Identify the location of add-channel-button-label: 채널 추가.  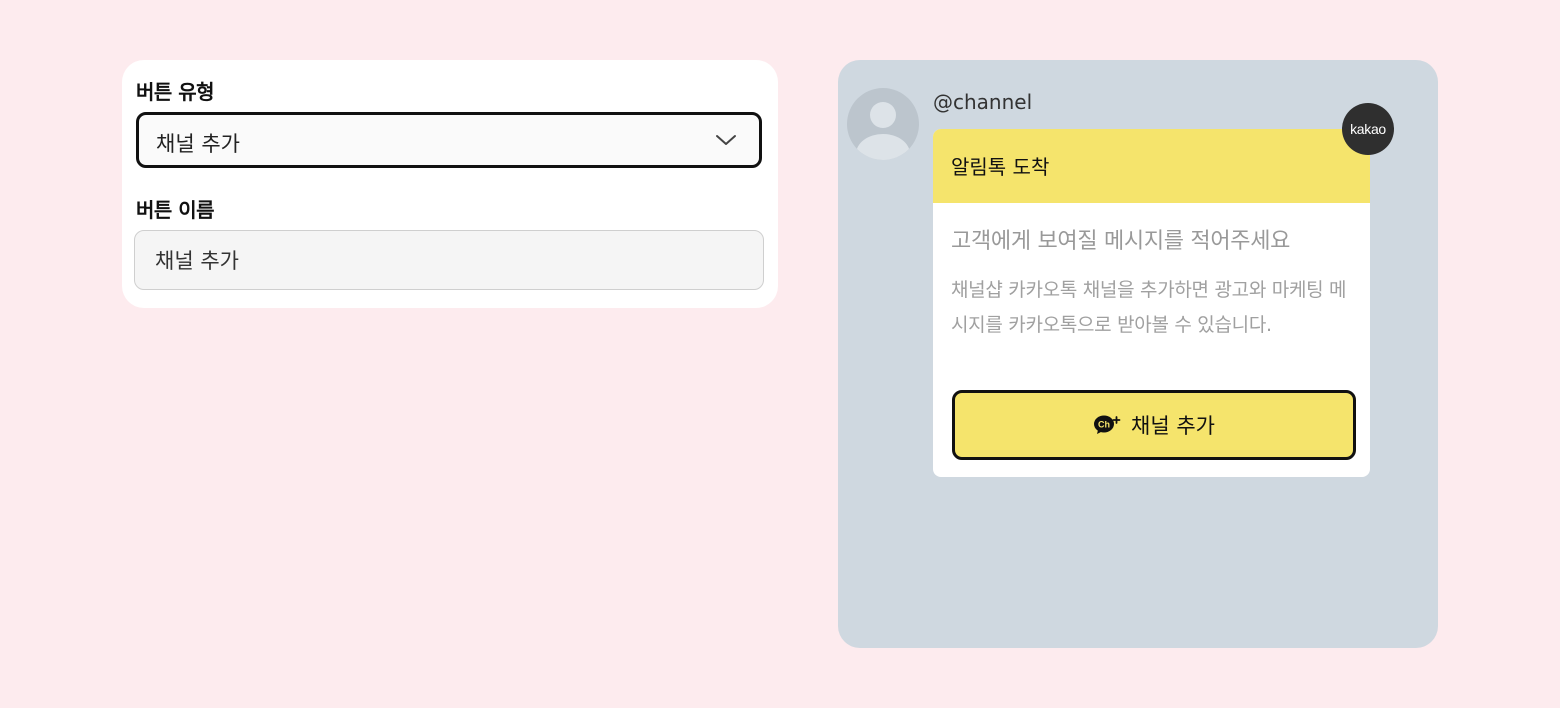
(1173, 426).